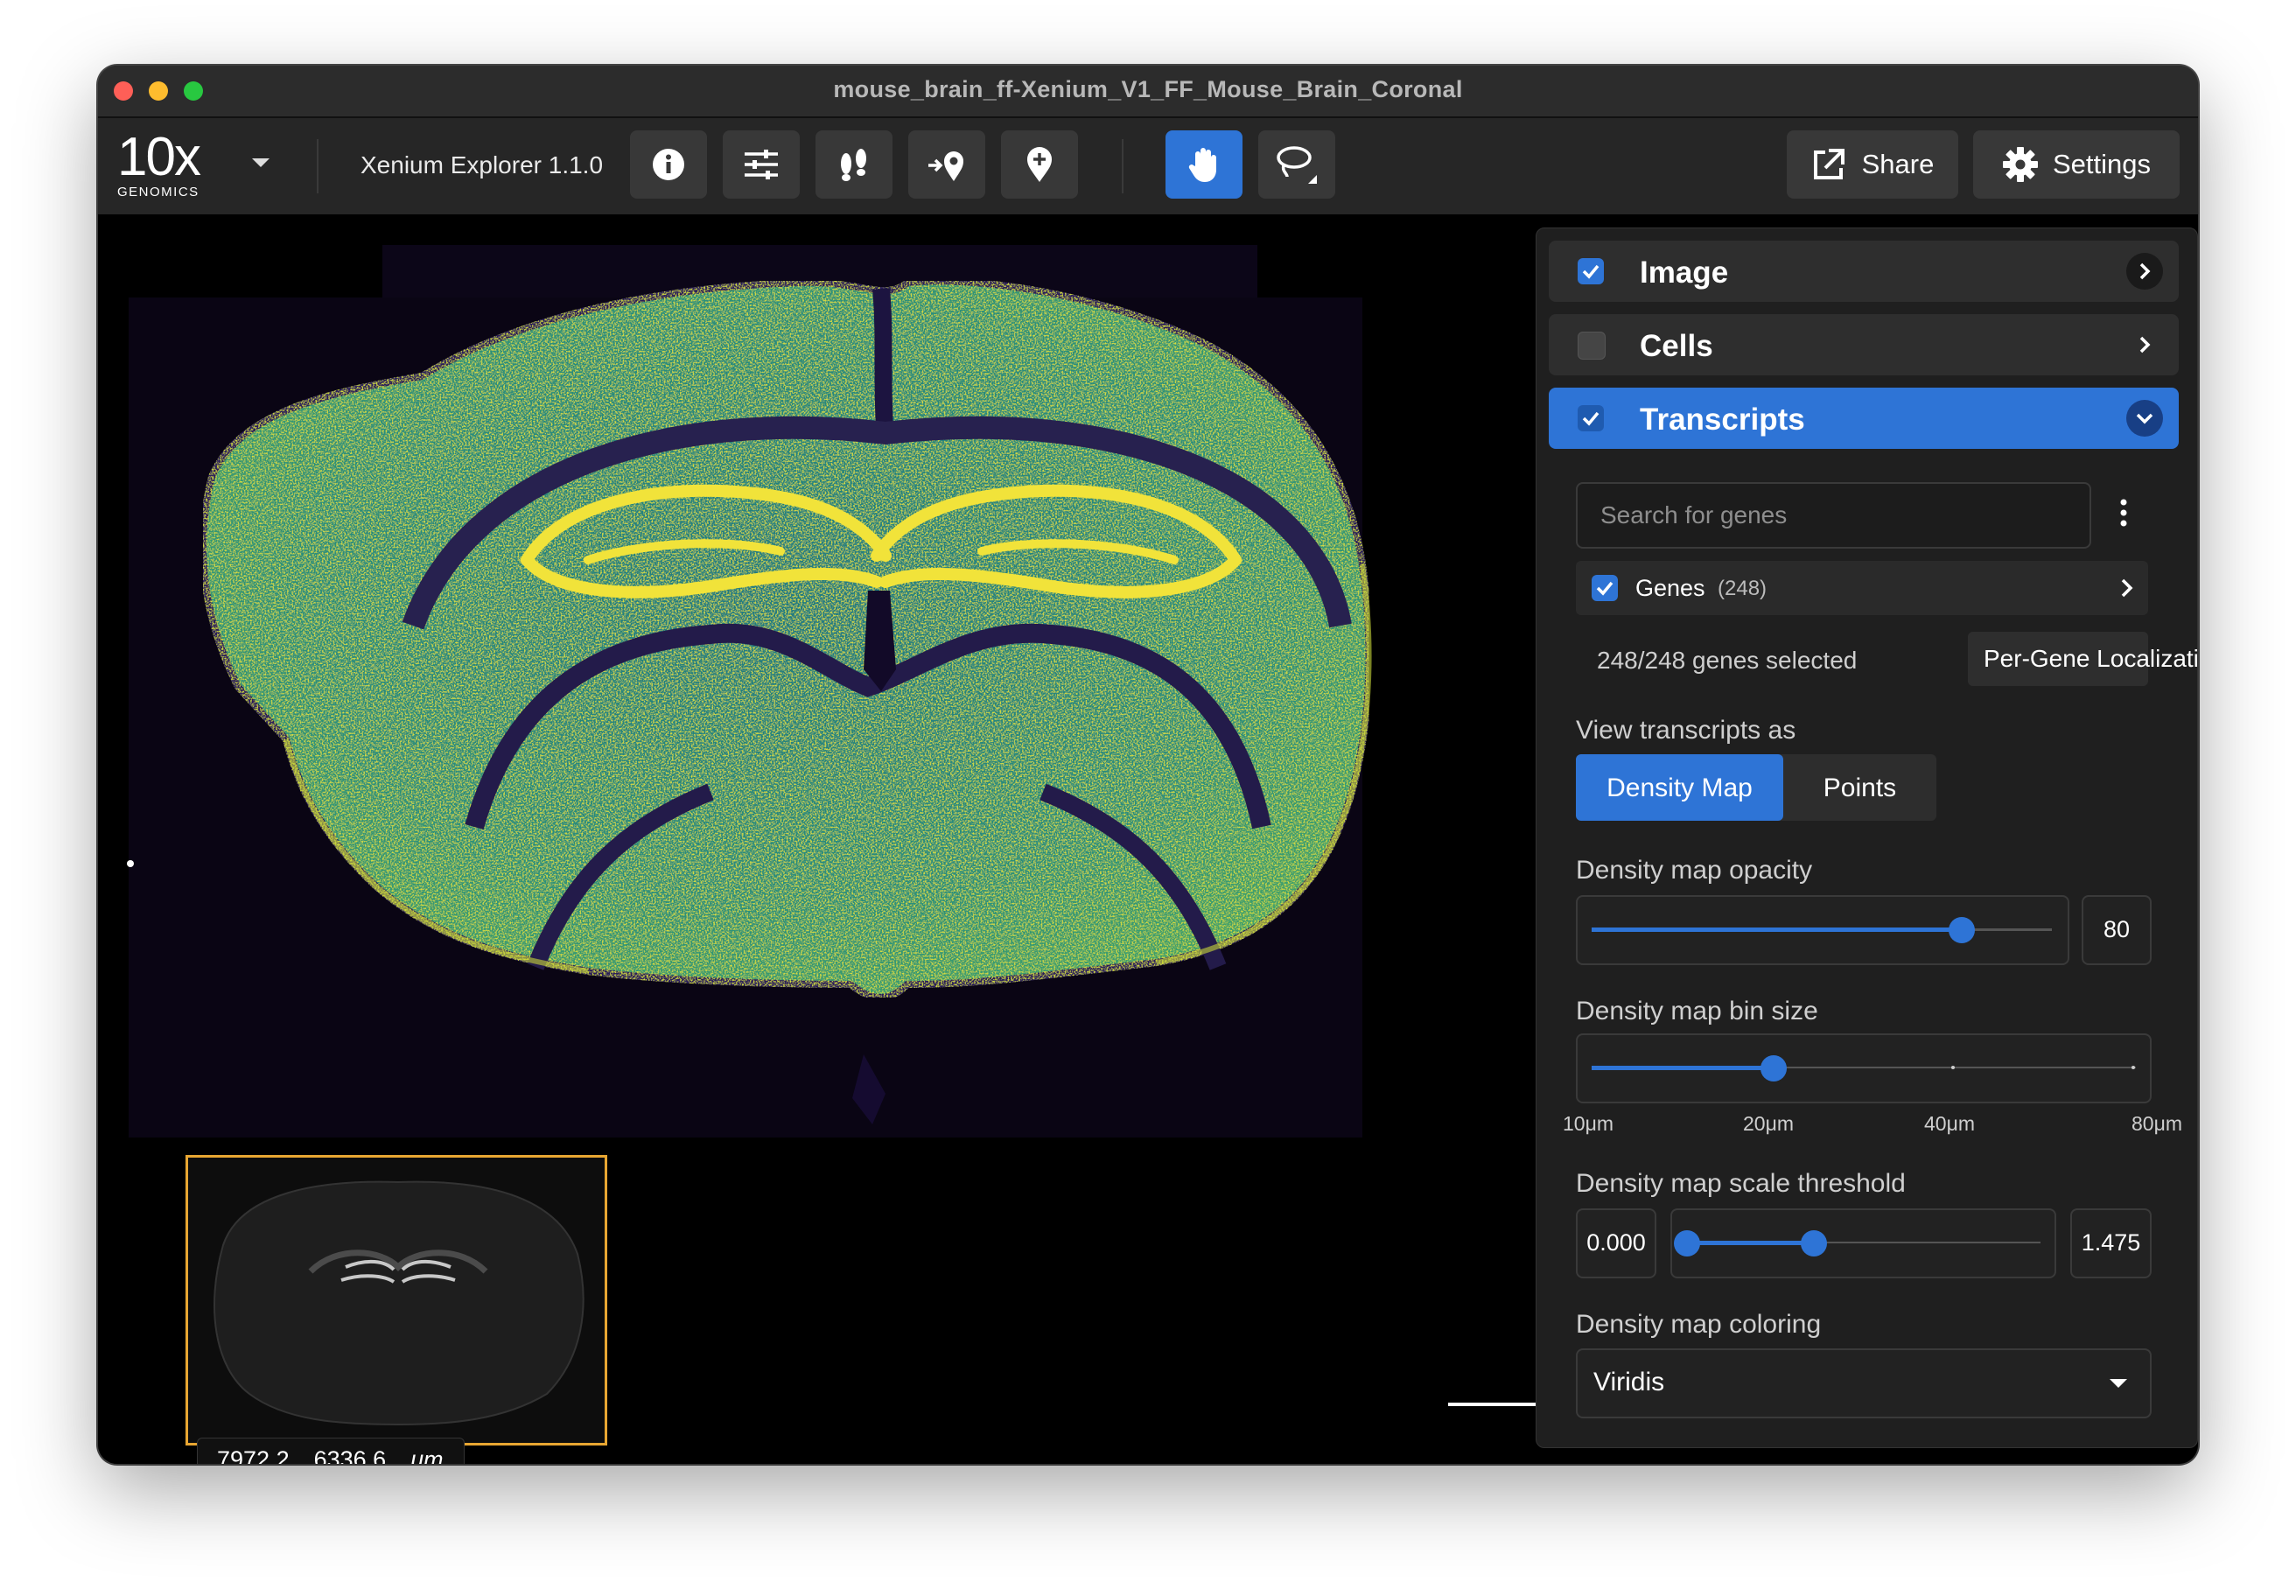 This screenshot has height=1596, width=2296. I want to click on add-location-button, so click(946, 164).